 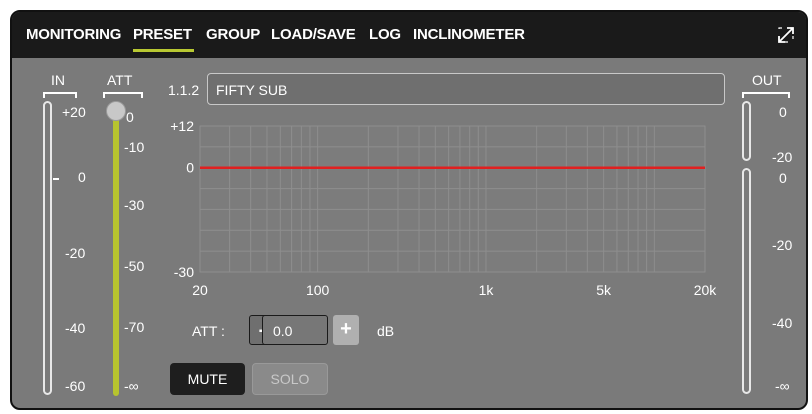 What do you see at coordinates (346, 330) in the screenshot?
I see `att-increase-button: +` at bounding box center [346, 330].